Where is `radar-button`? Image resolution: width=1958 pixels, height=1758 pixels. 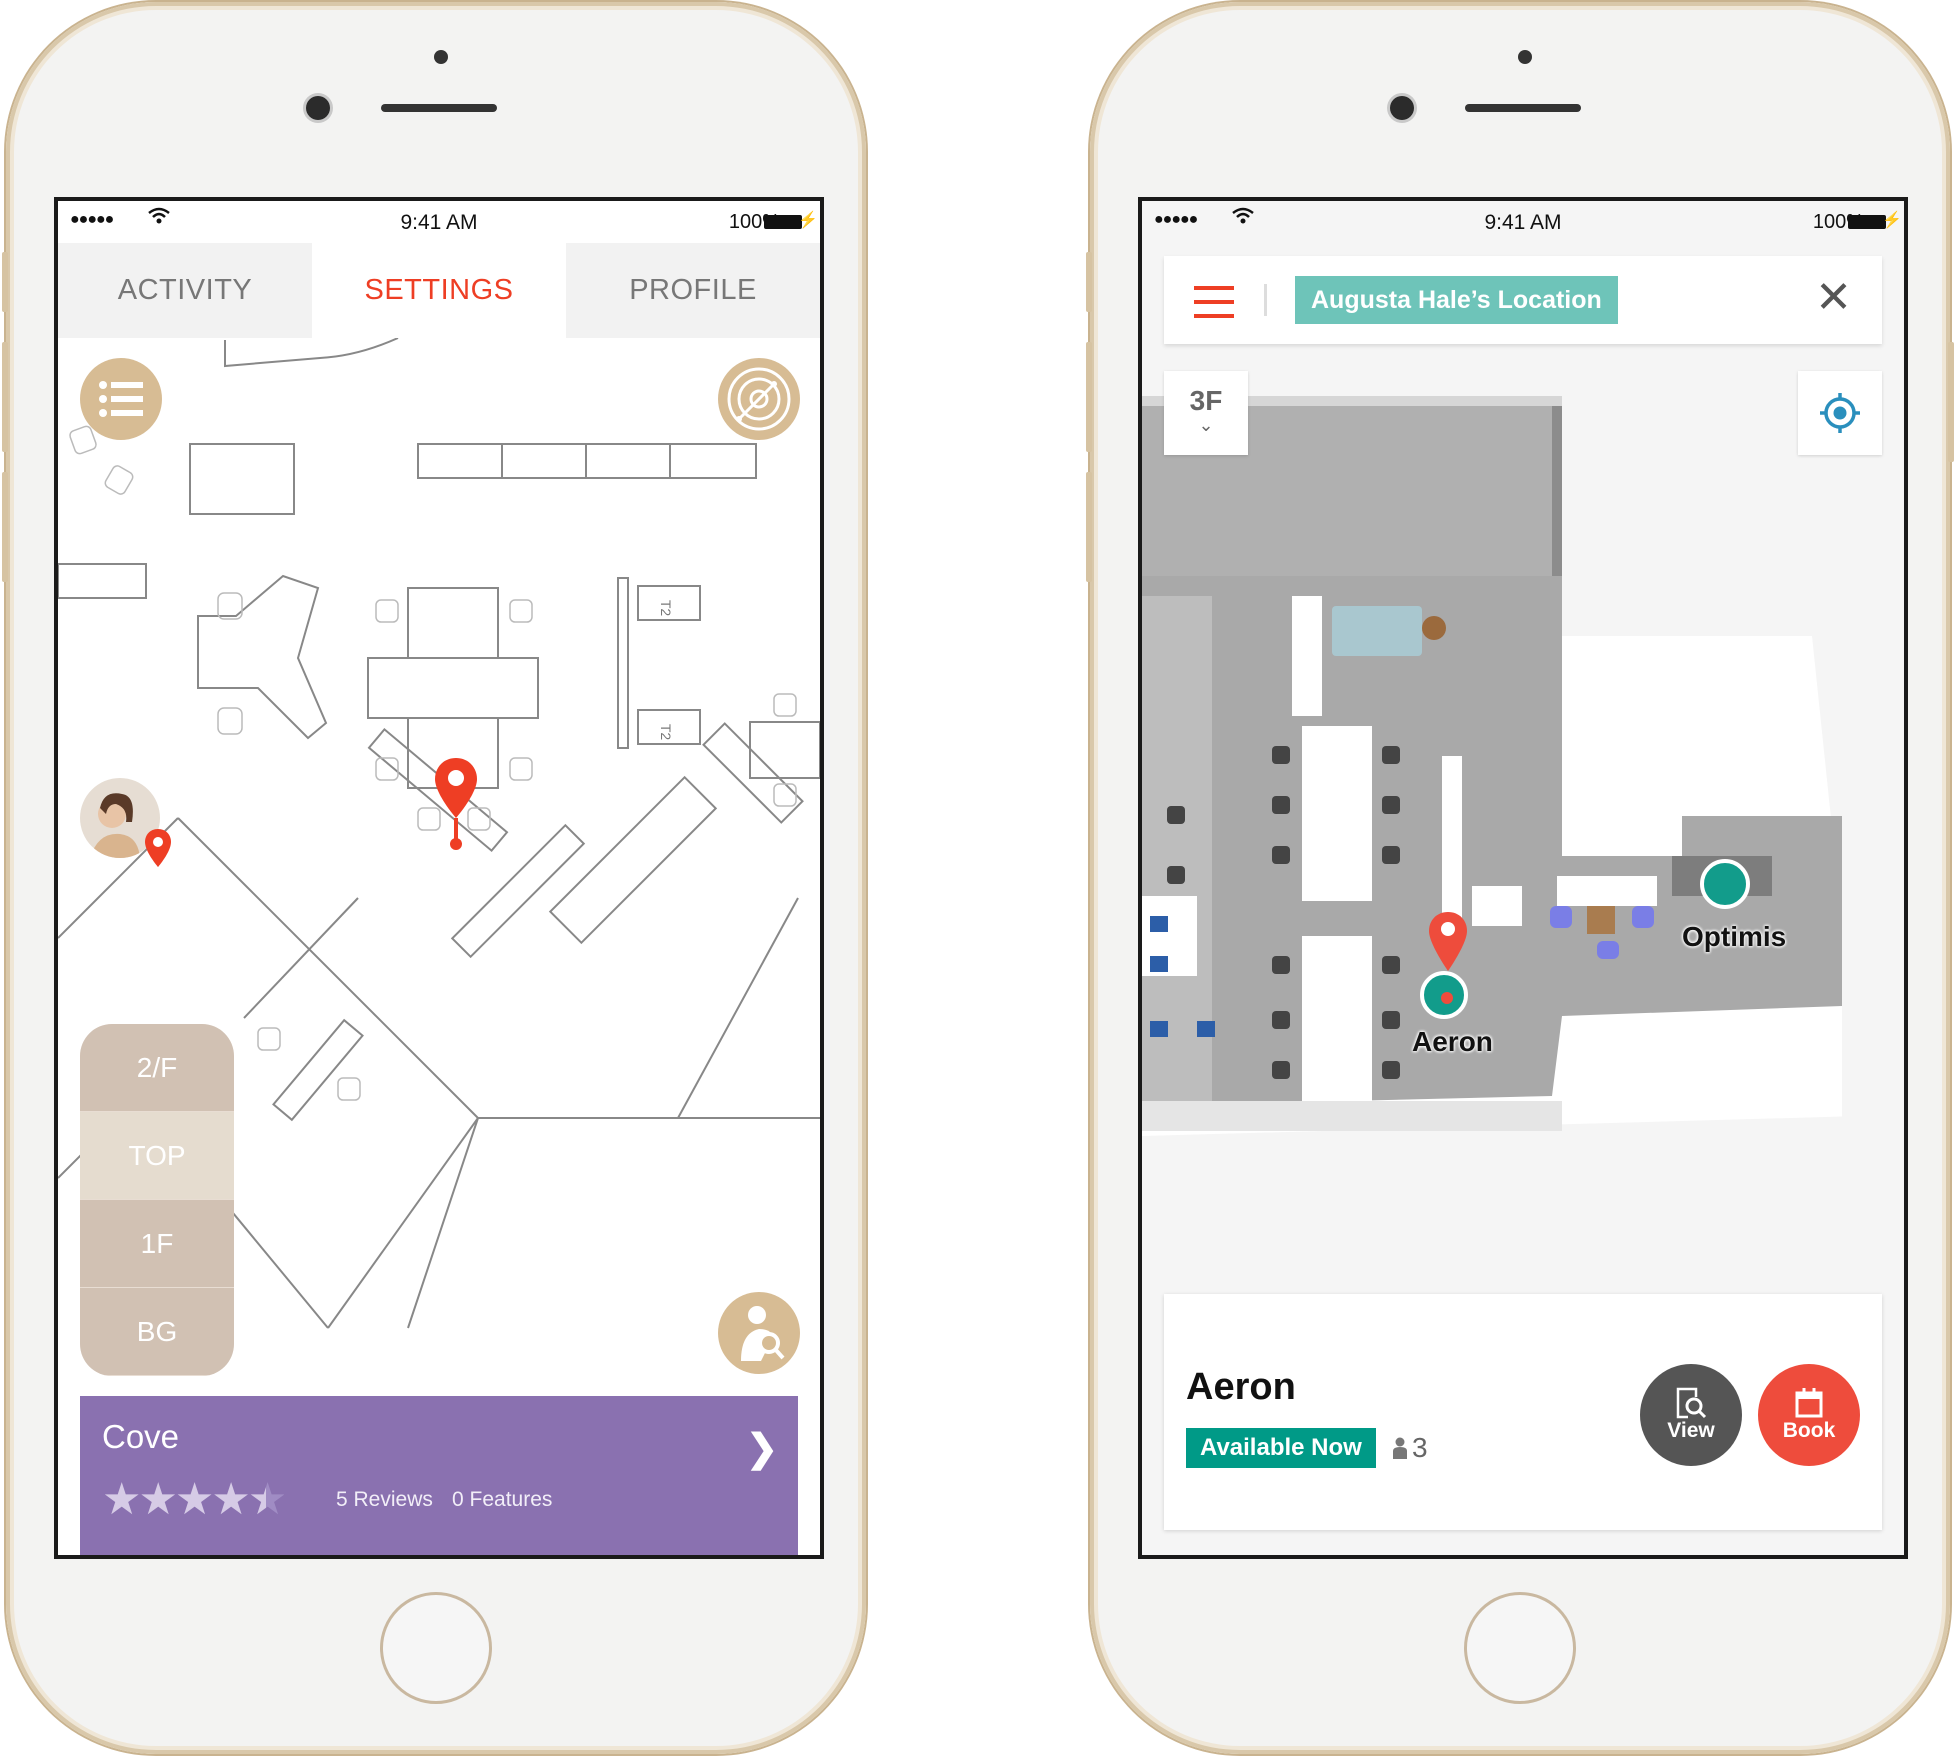
radar-button is located at coordinates (759, 399).